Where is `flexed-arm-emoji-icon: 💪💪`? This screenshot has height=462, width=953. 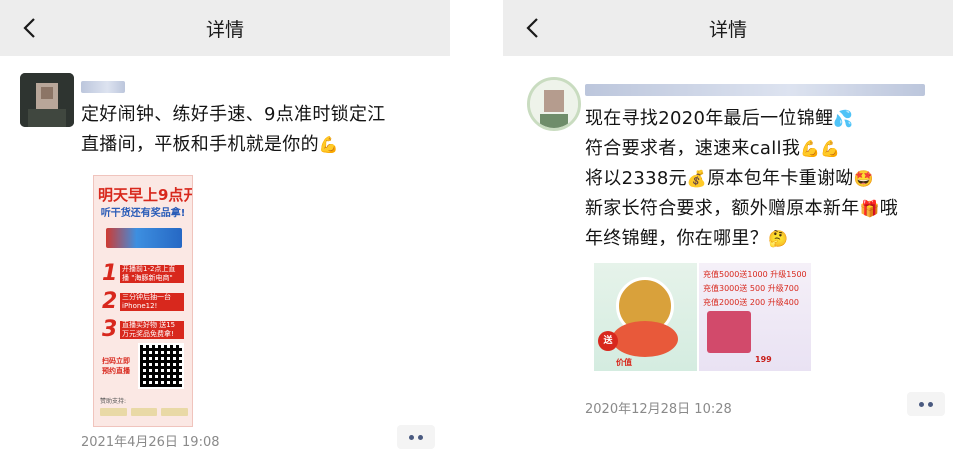
flexed-arm-emoji-icon: 💪💪 is located at coordinates (820, 148).